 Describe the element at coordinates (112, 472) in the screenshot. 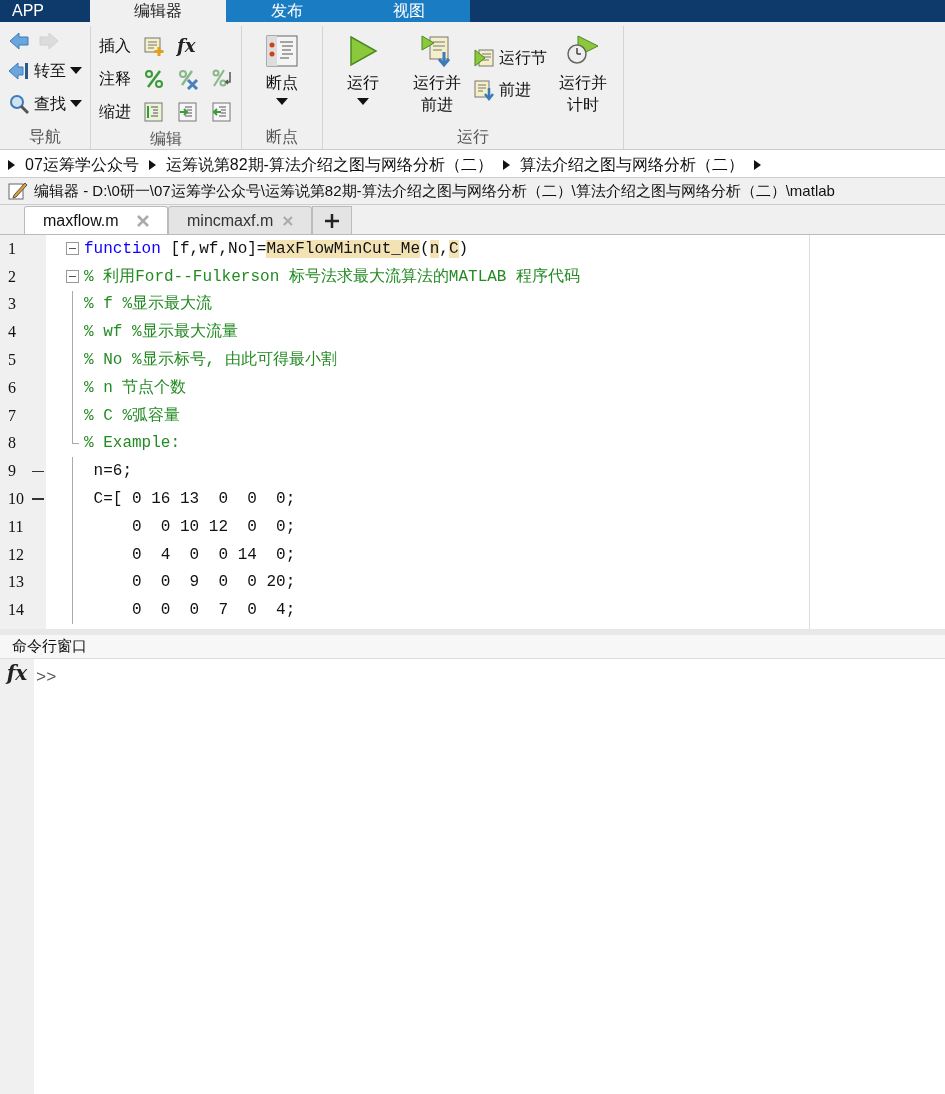

I see `code-line: n=6;` at that location.